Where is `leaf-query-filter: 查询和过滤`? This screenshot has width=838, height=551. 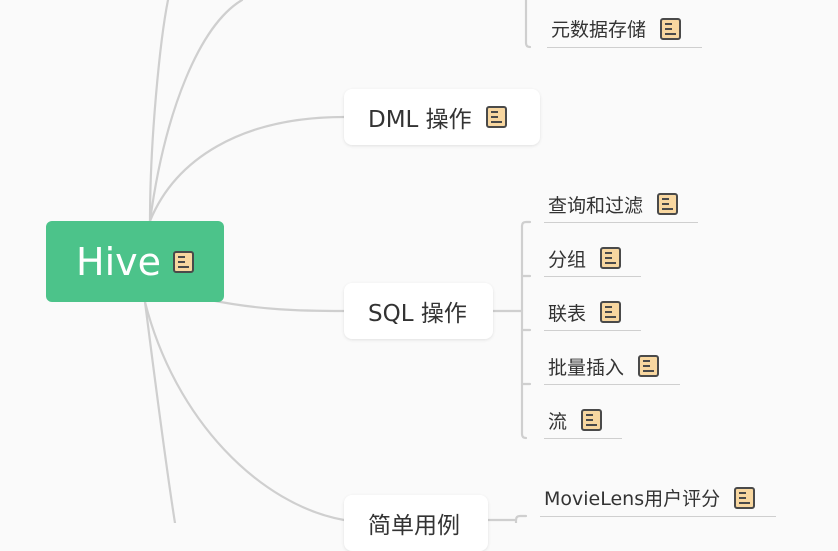 leaf-query-filter: 查询和过滤 is located at coordinates (621, 204).